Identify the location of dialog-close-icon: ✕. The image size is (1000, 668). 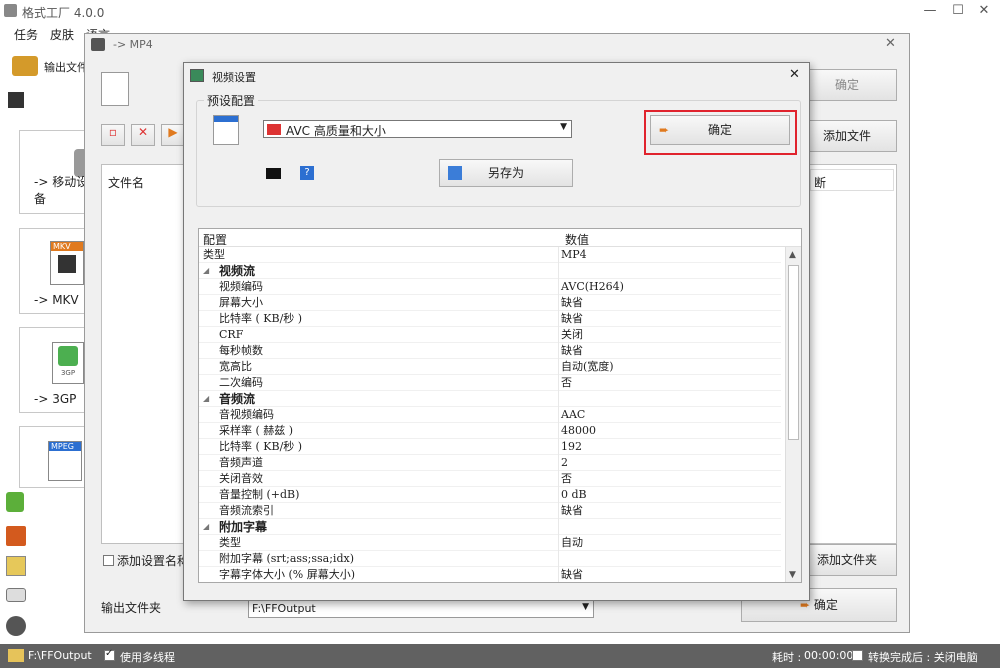
(794, 74).